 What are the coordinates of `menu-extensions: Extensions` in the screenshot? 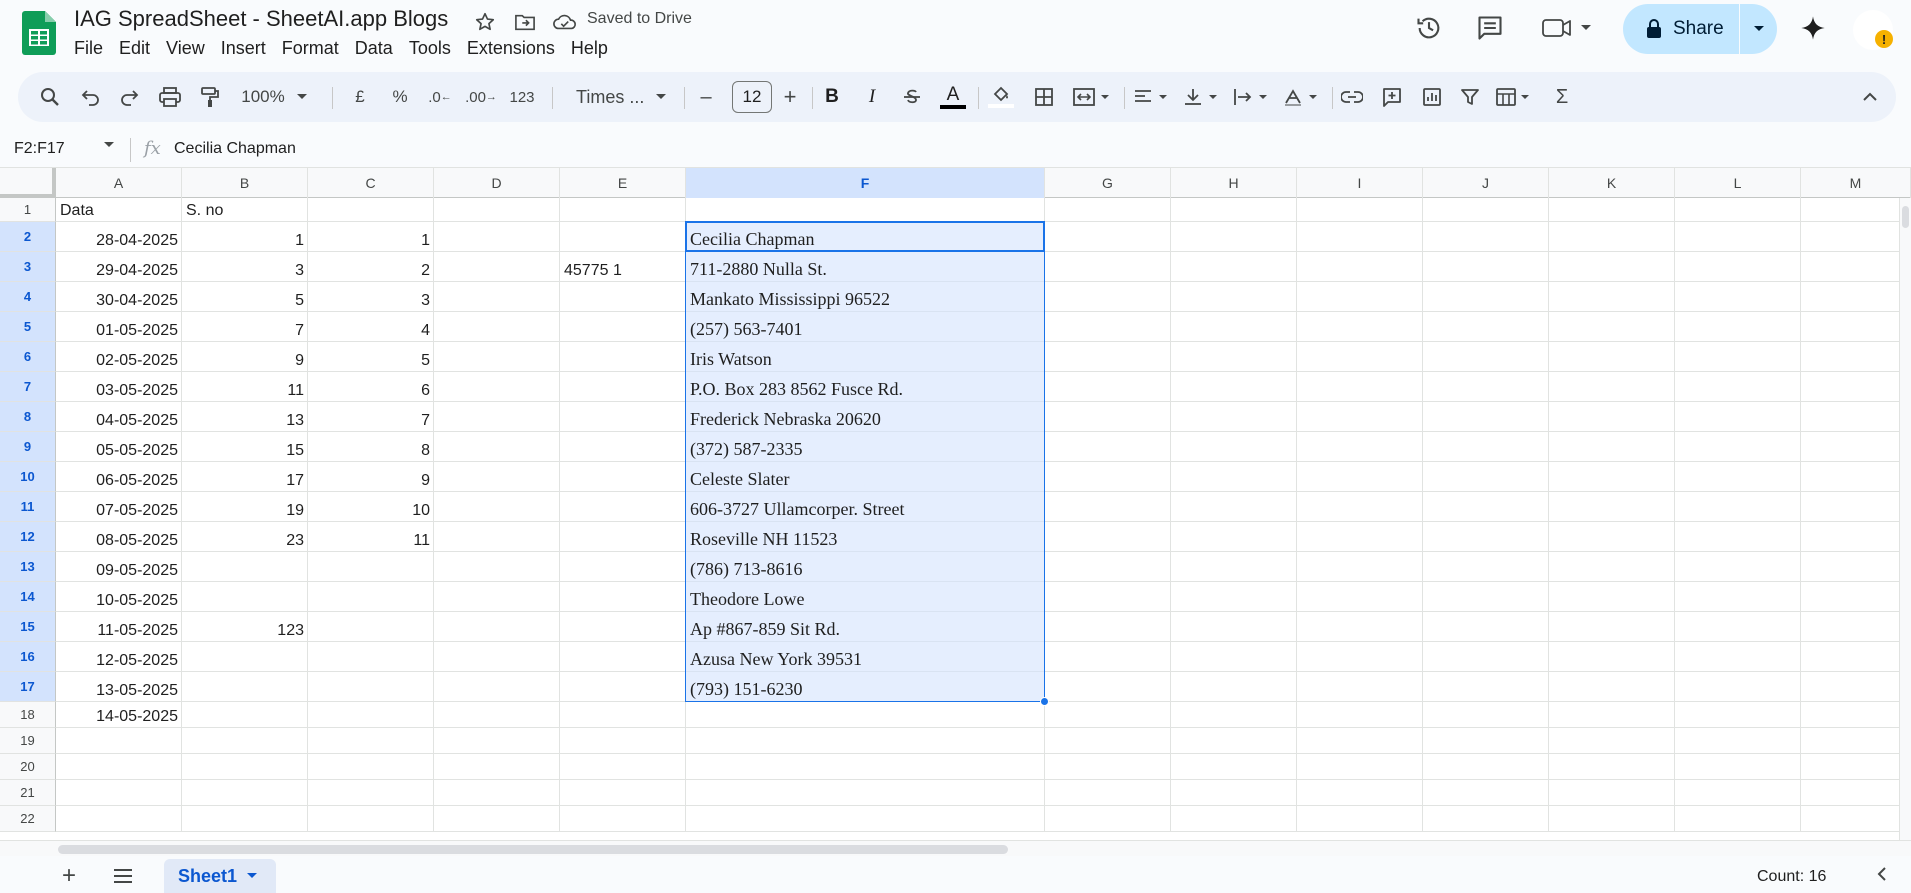 It's located at (511, 48).